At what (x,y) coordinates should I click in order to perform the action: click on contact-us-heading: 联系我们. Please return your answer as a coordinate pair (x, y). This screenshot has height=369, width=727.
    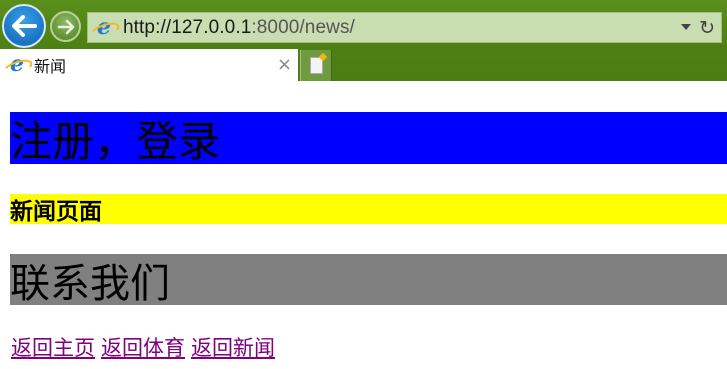
    Looking at the image, I should click on (368, 280).